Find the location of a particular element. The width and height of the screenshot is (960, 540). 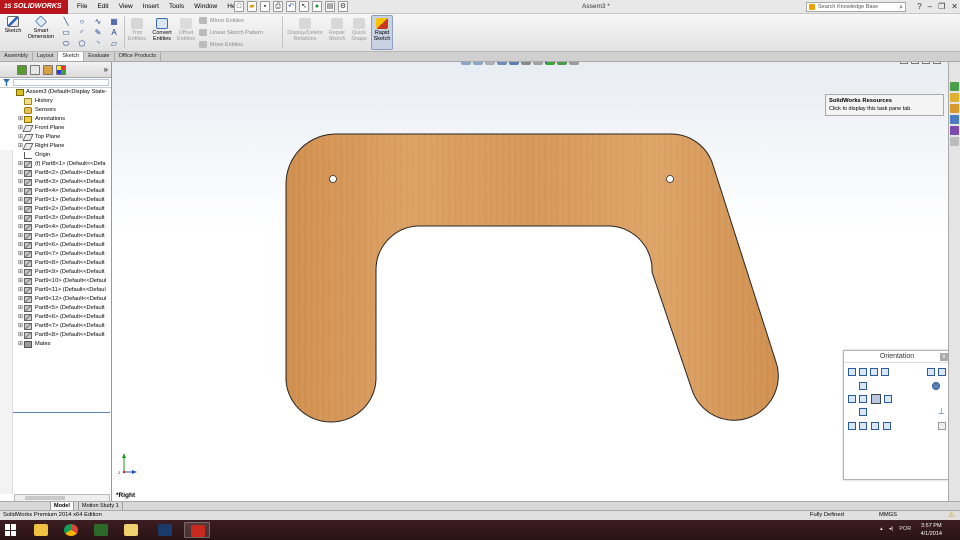

tree-item: ⊞ Part9<10> (Default<<Defaul is located at coordinates (55, 281).